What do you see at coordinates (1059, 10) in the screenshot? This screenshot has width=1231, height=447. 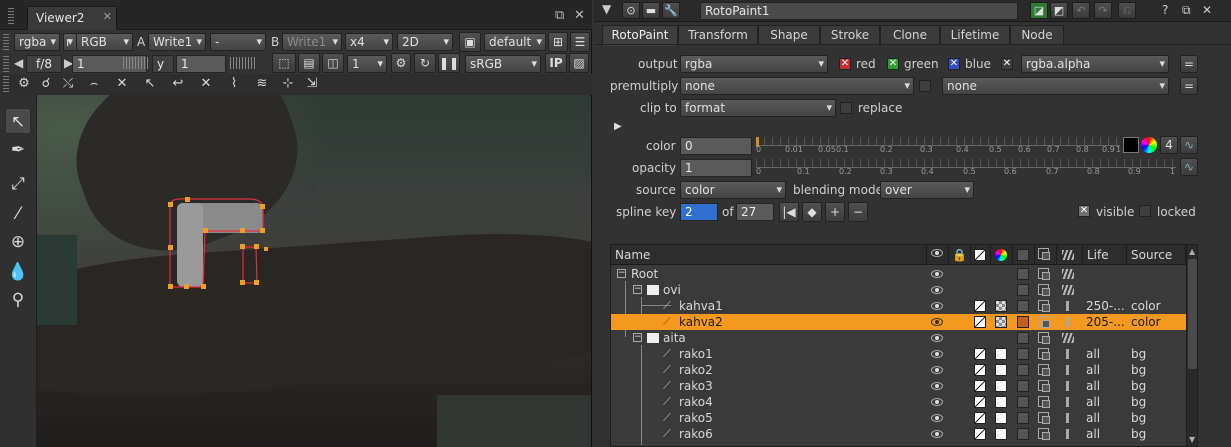 I see `font-color-icon: ◩` at bounding box center [1059, 10].